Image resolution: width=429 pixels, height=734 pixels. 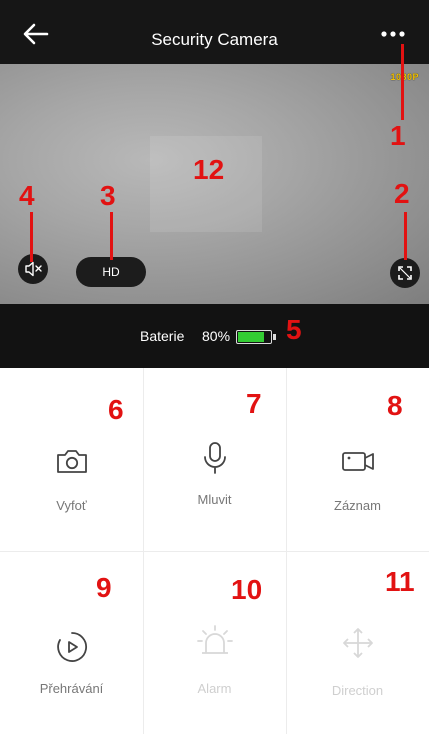 I want to click on fullscreen-icon, so click(x=405, y=273).